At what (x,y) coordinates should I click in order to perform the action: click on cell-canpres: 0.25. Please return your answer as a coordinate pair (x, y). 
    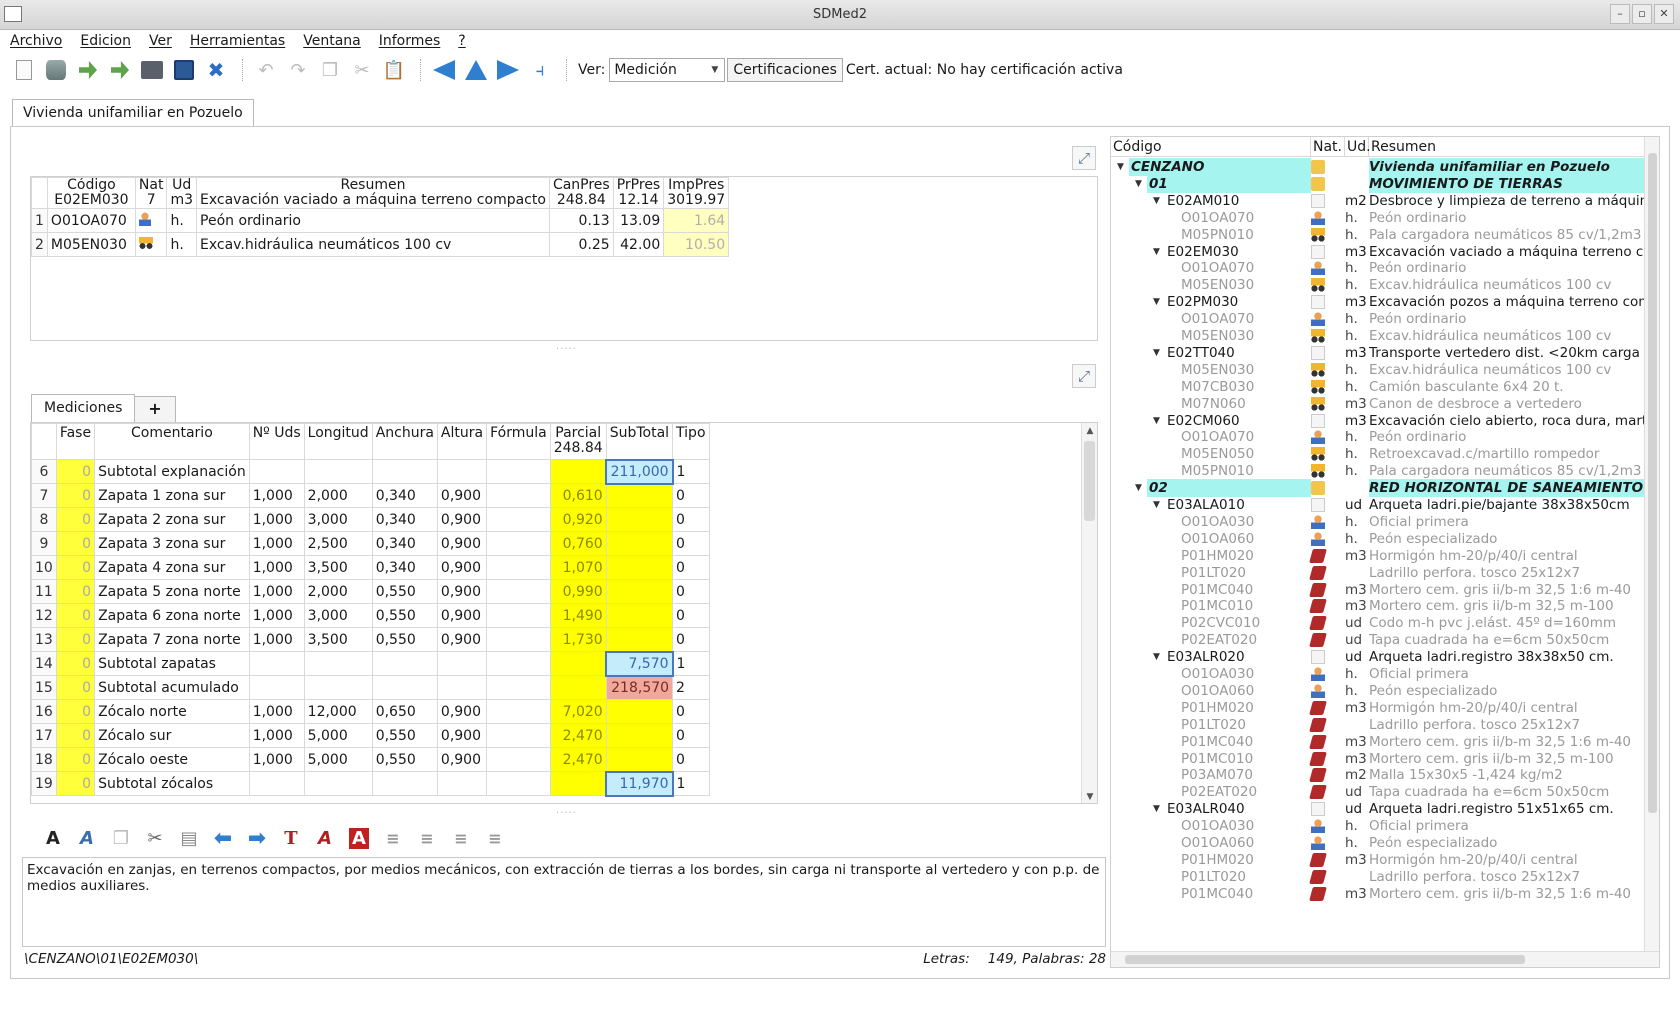
    Looking at the image, I should click on (581, 244).